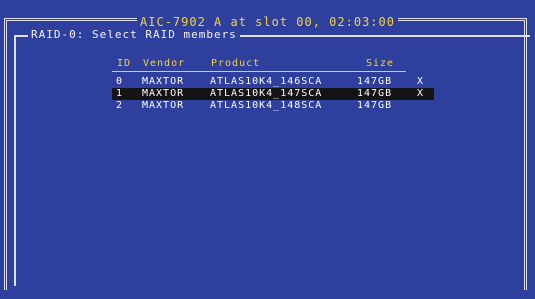  I want to click on drive-product: ATLAS10K4_147SCA, so click(266, 93).